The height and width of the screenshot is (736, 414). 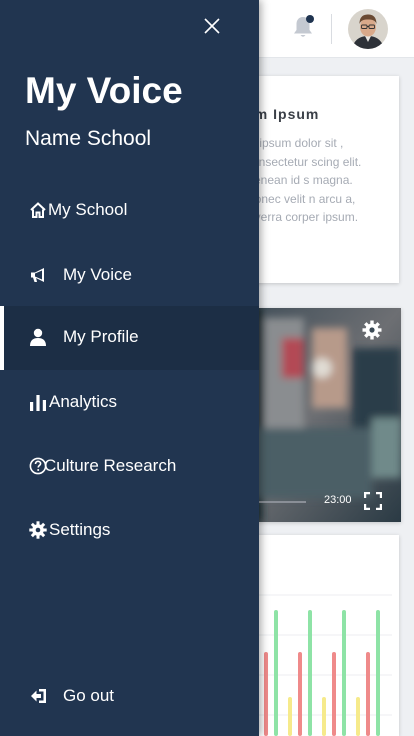 I want to click on nav-item-my-school: My School, so click(x=129, y=211).